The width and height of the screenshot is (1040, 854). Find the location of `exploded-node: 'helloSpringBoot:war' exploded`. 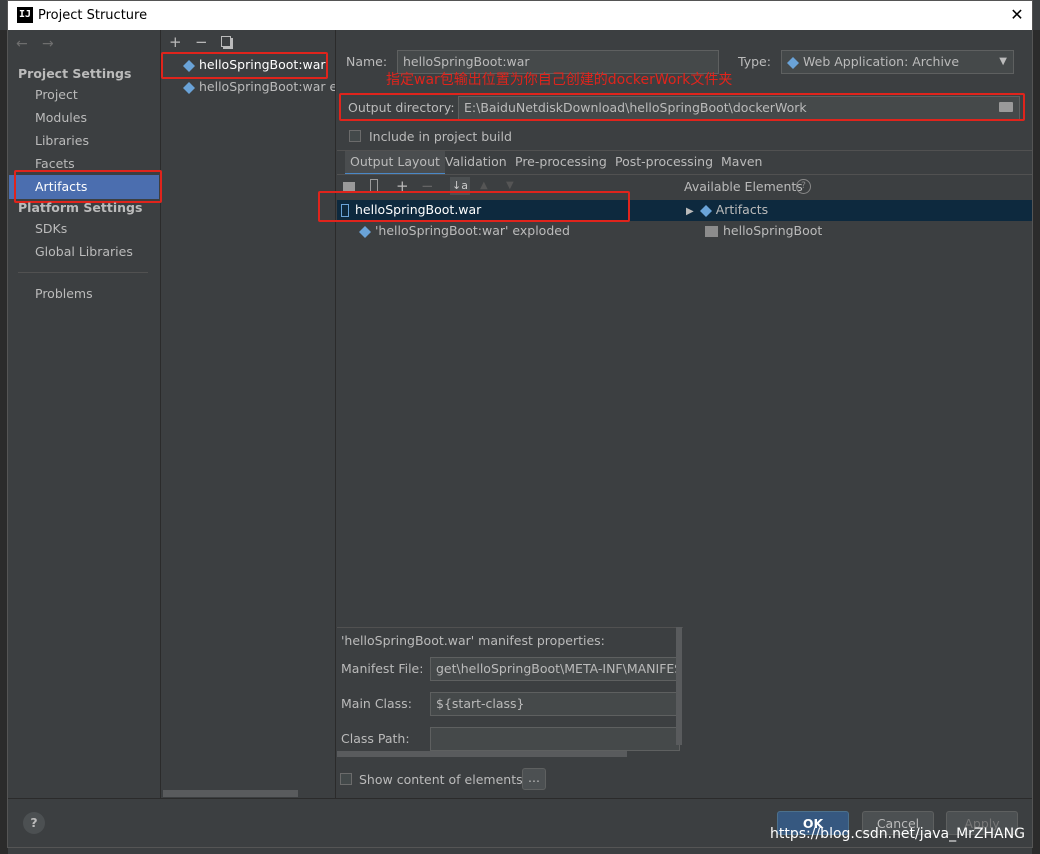

exploded-node: 'helloSpringBoot:war' exploded is located at coordinates (464, 231).